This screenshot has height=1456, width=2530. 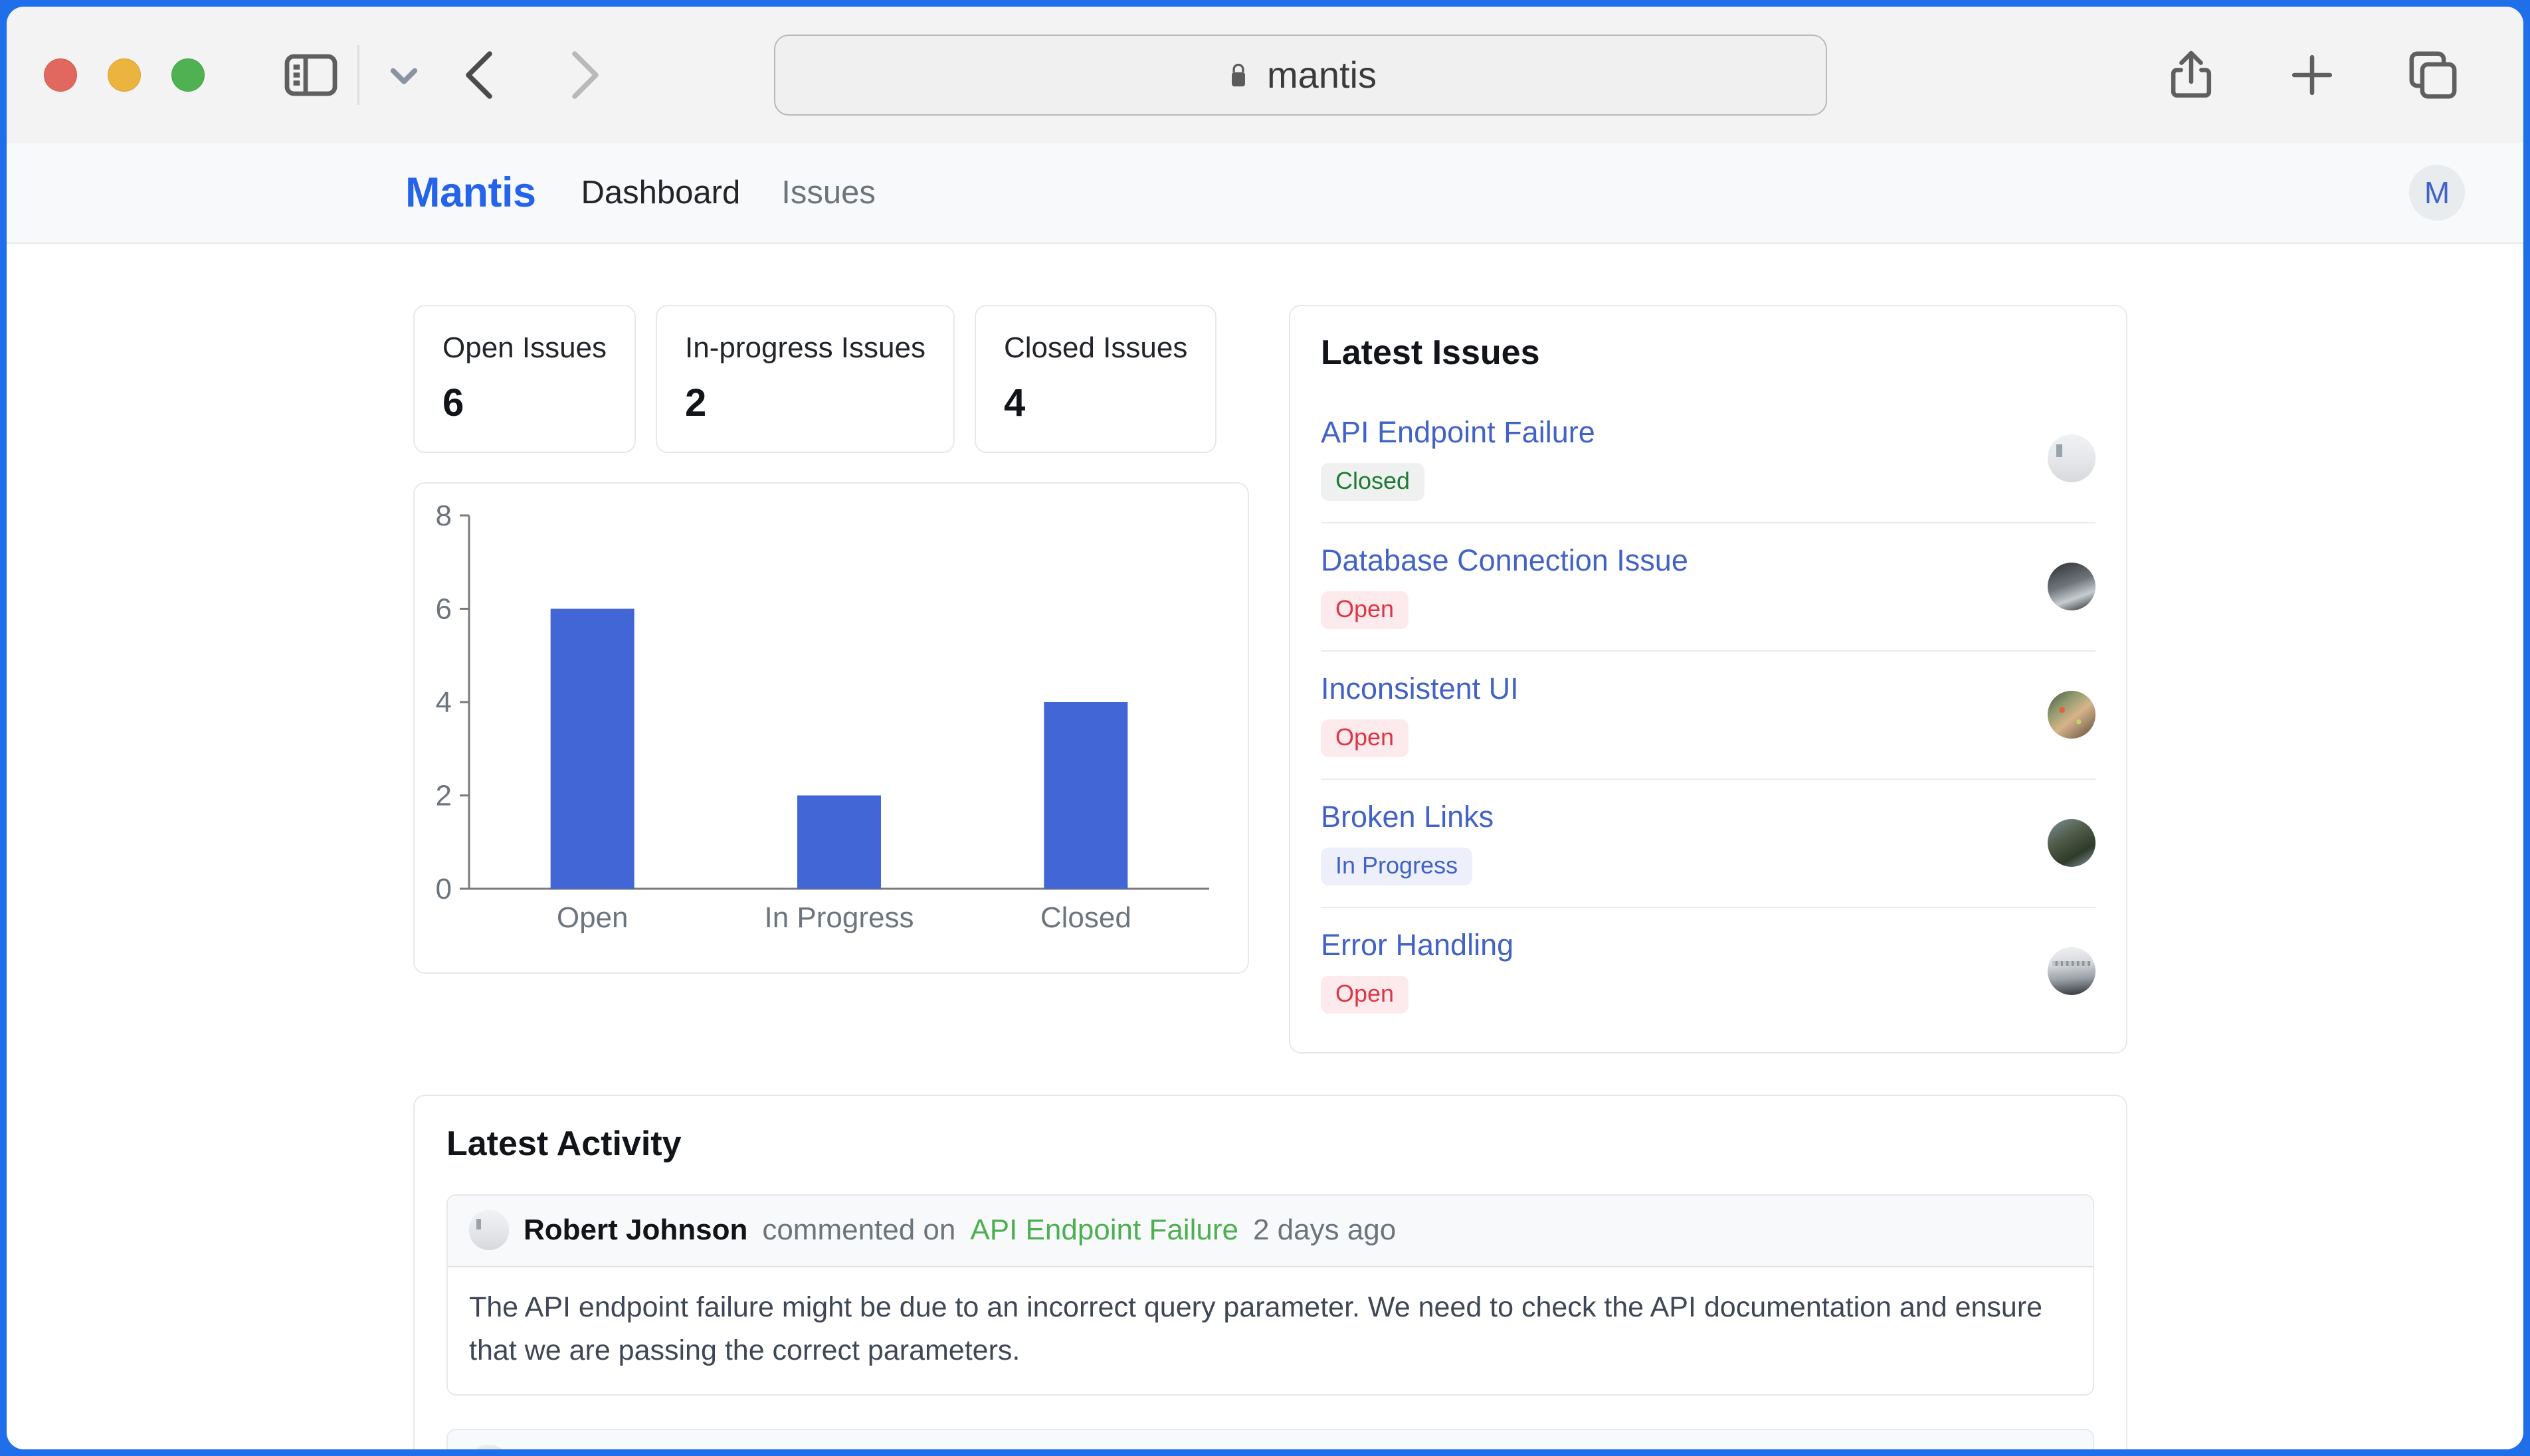 What do you see at coordinates (1238, 75) in the screenshot?
I see `lock-icon` at bounding box center [1238, 75].